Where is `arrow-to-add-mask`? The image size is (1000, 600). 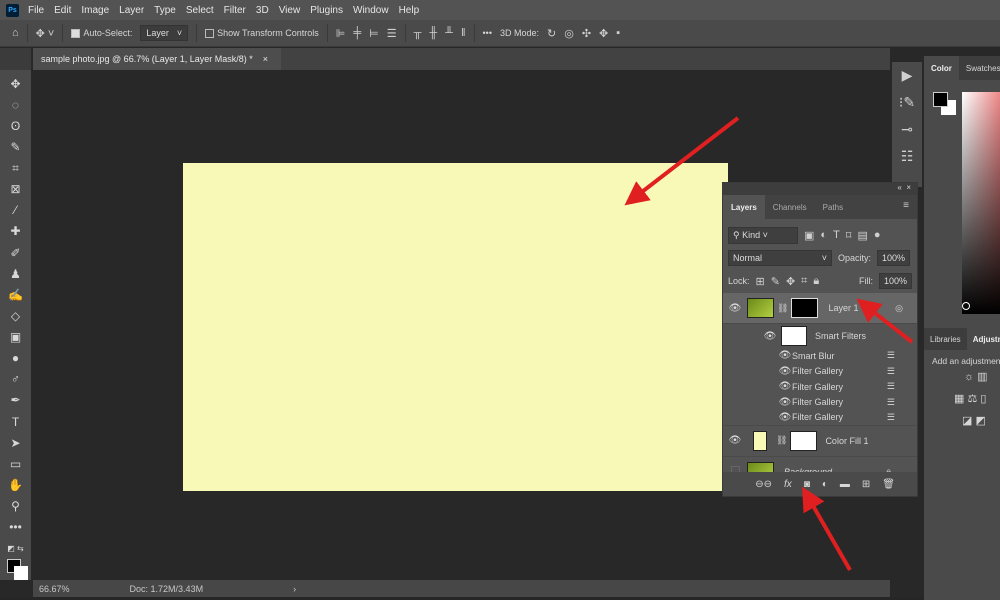 arrow-to-add-mask is located at coordinates (827, 528).